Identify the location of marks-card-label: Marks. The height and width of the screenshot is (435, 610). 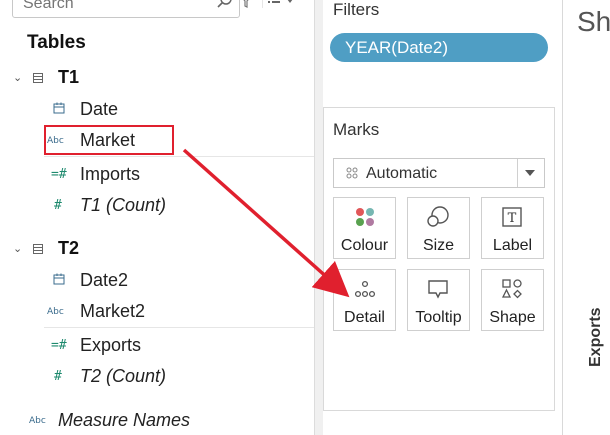
(356, 129).